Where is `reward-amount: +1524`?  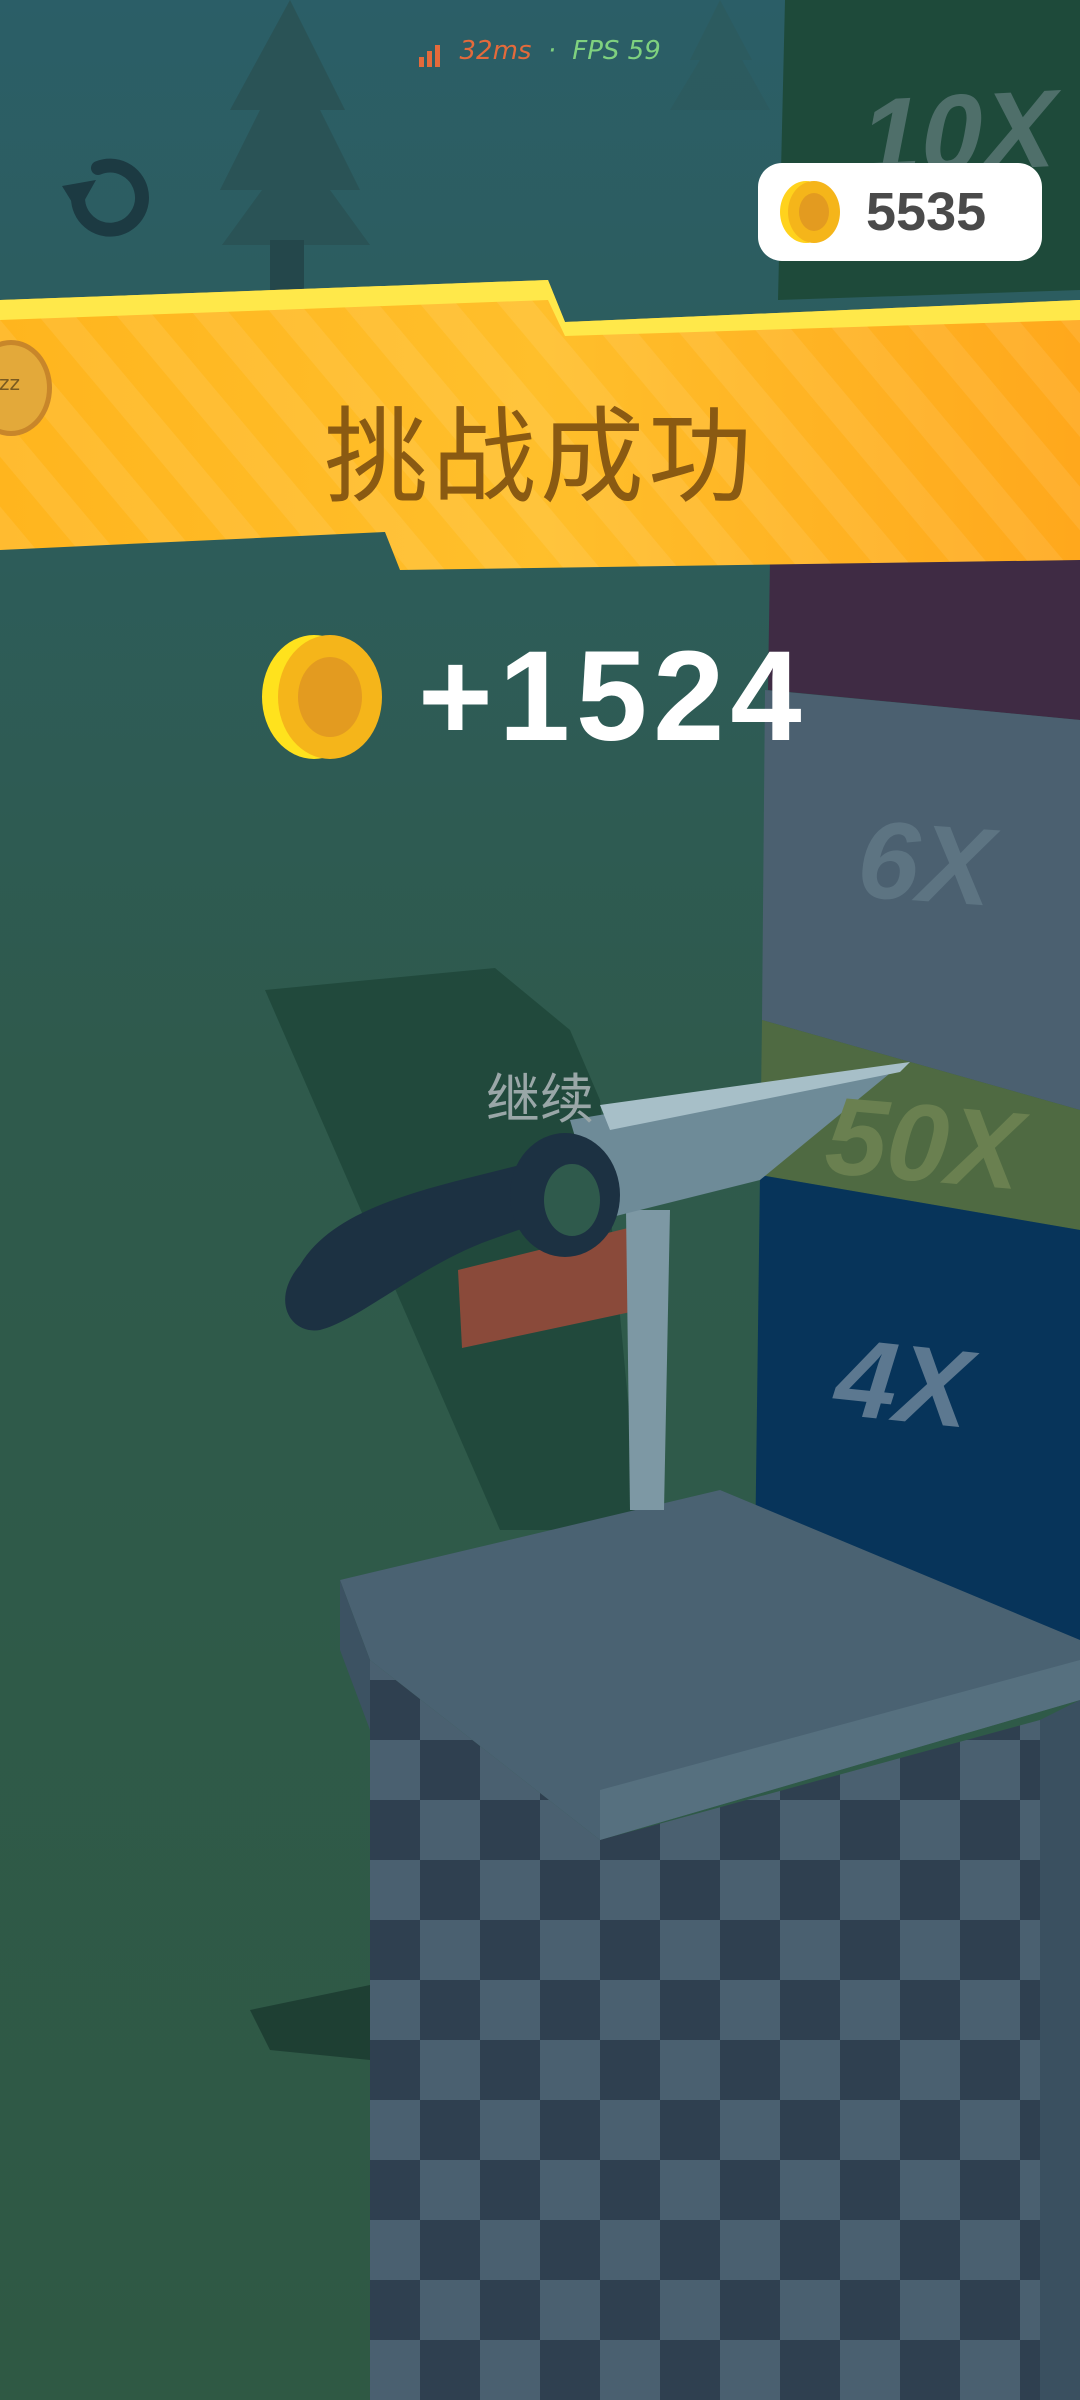 reward-amount: +1524 is located at coordinates (613, 696).